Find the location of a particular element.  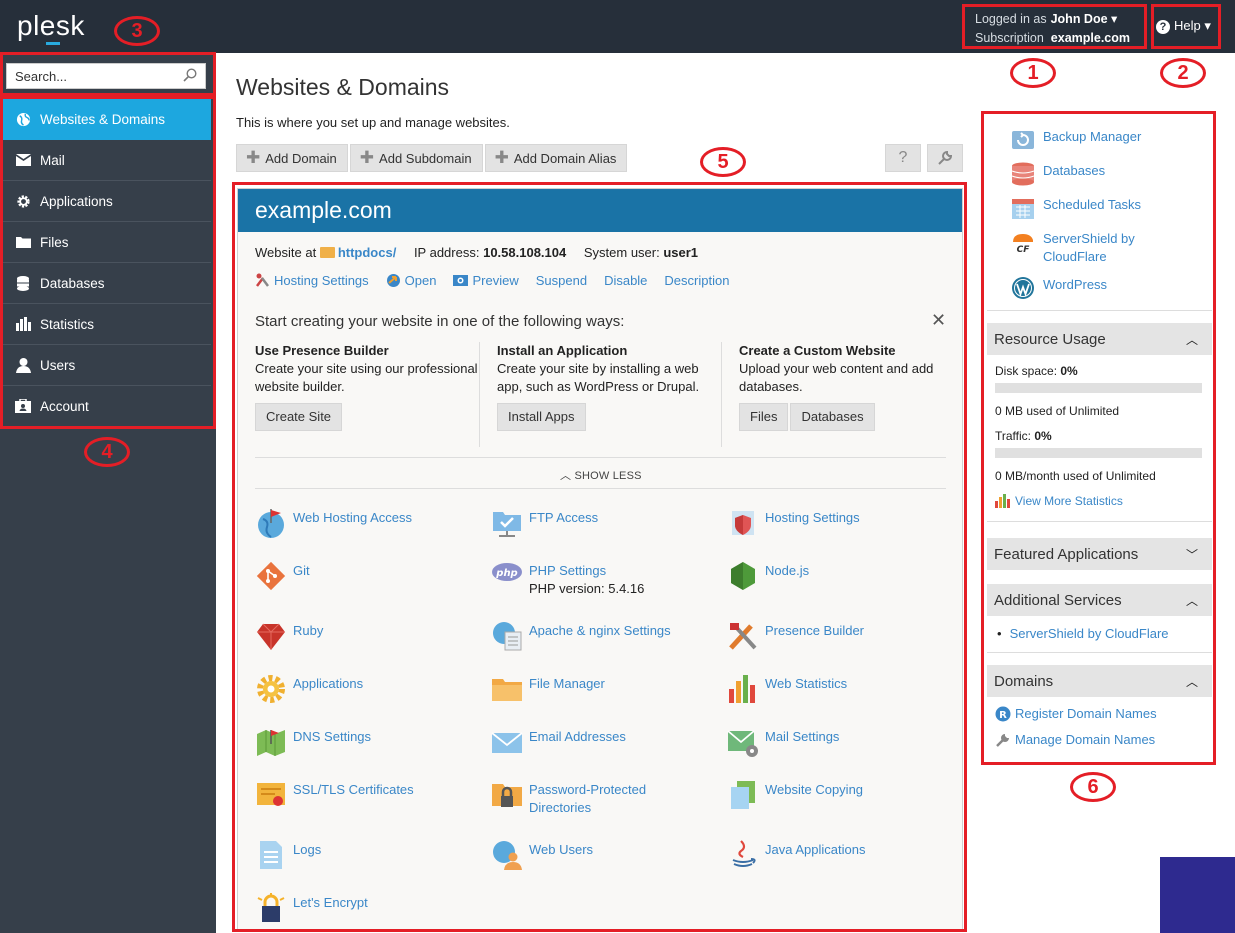

page-title: Websites & Domains is located at coordinates (343, 87).